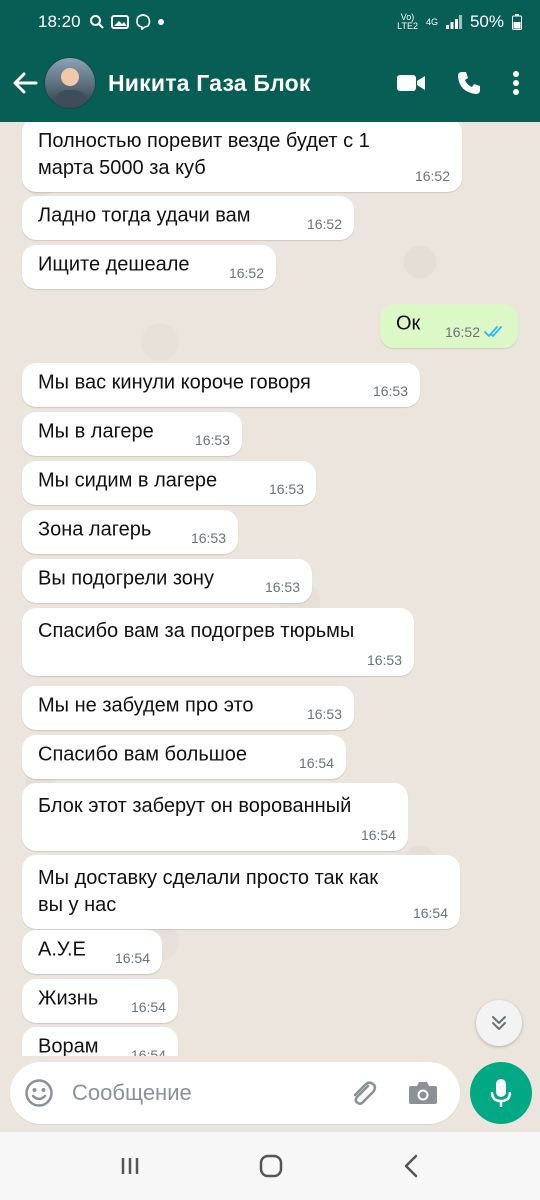 The height and width of the screenshot is (1200, 540). I want to click on message-text: А.У.Е, so click(62, 949).